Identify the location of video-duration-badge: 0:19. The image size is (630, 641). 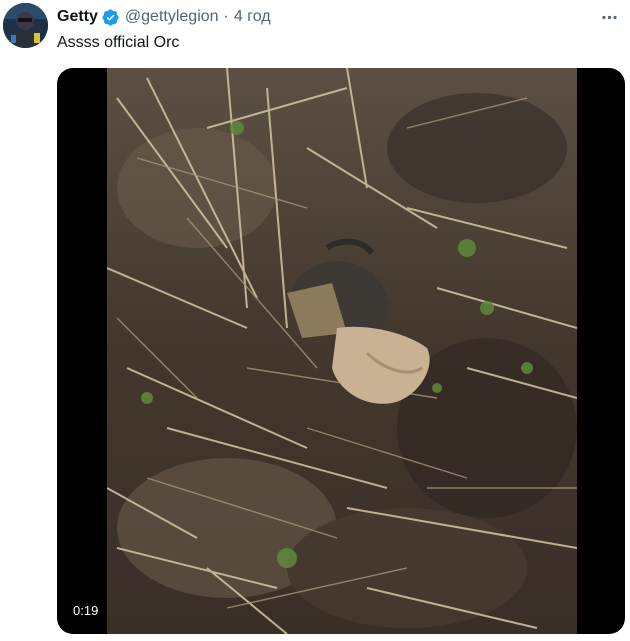
(86, 611).